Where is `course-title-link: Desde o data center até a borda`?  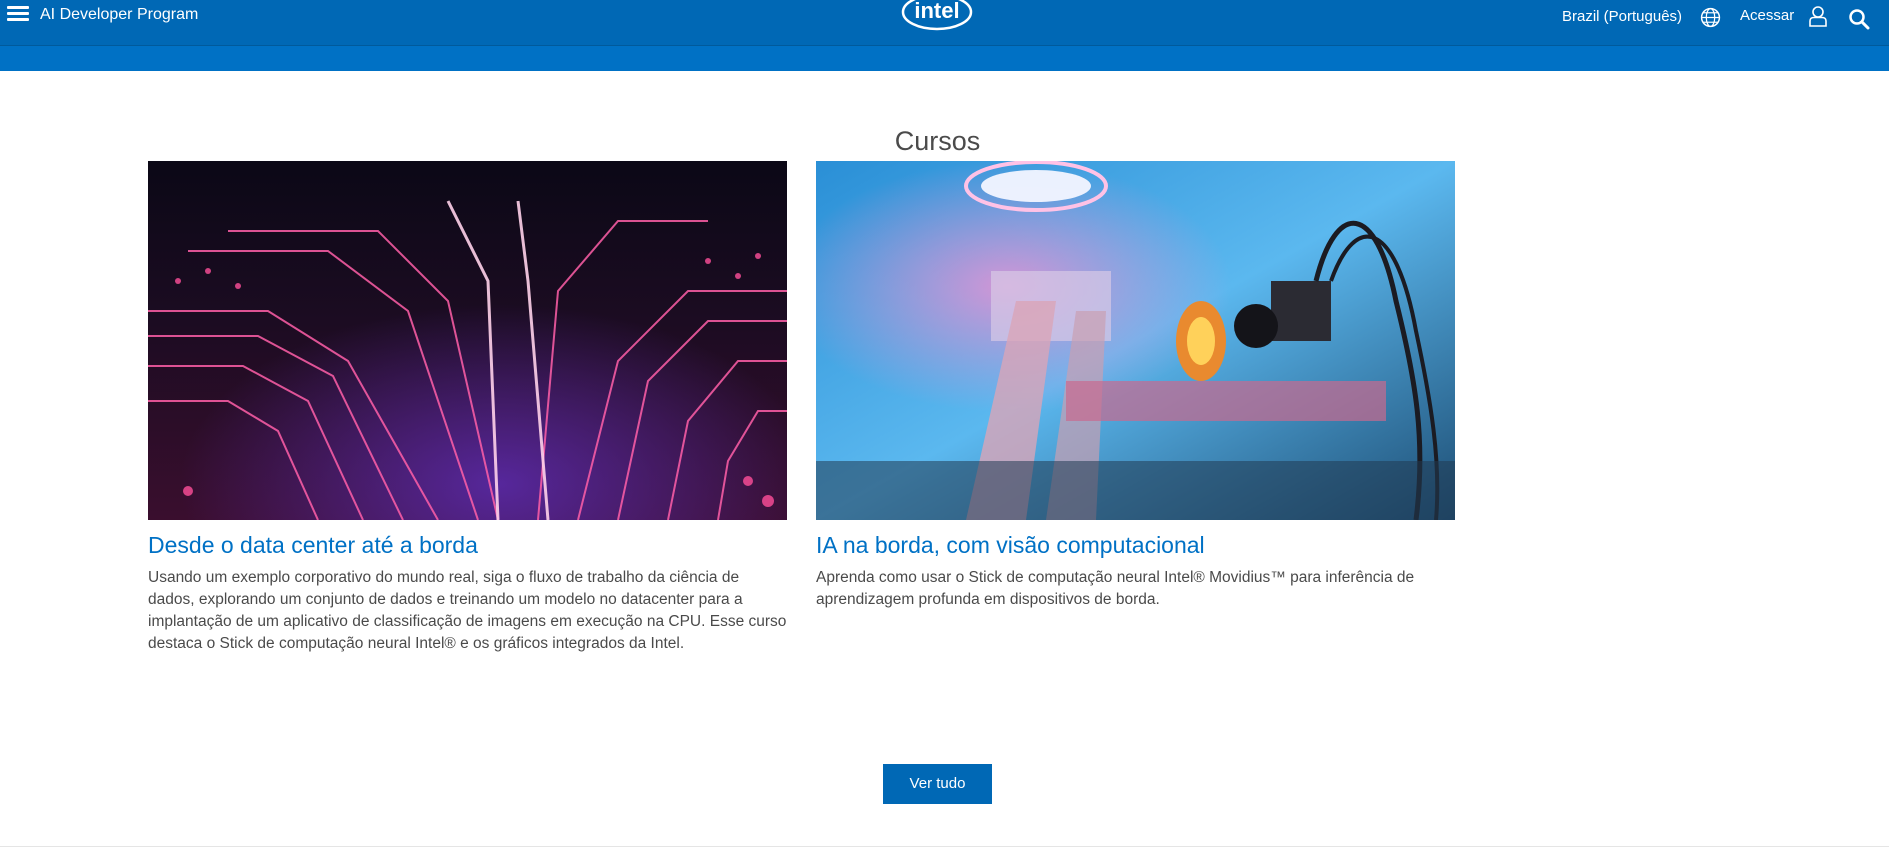
course-title-link: Desde o data center até a borda is located at coordinates (467, 545).